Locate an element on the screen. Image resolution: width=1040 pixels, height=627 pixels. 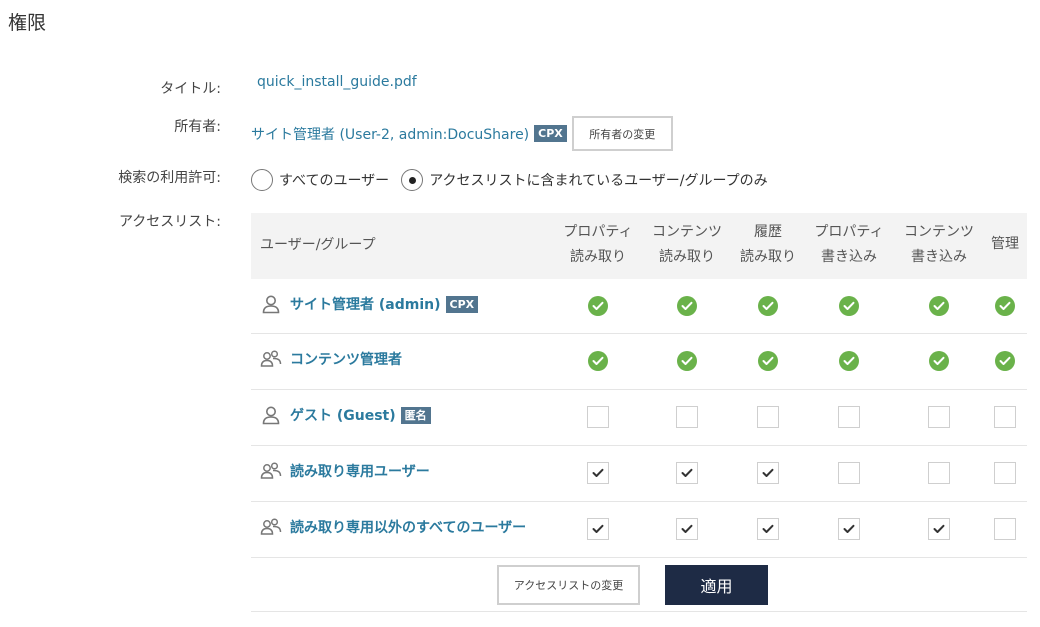
search-permission-options: すべてのユーザー アクセスリストに含まれているユーザー/グループのみ is located at coordinates (509, 180).